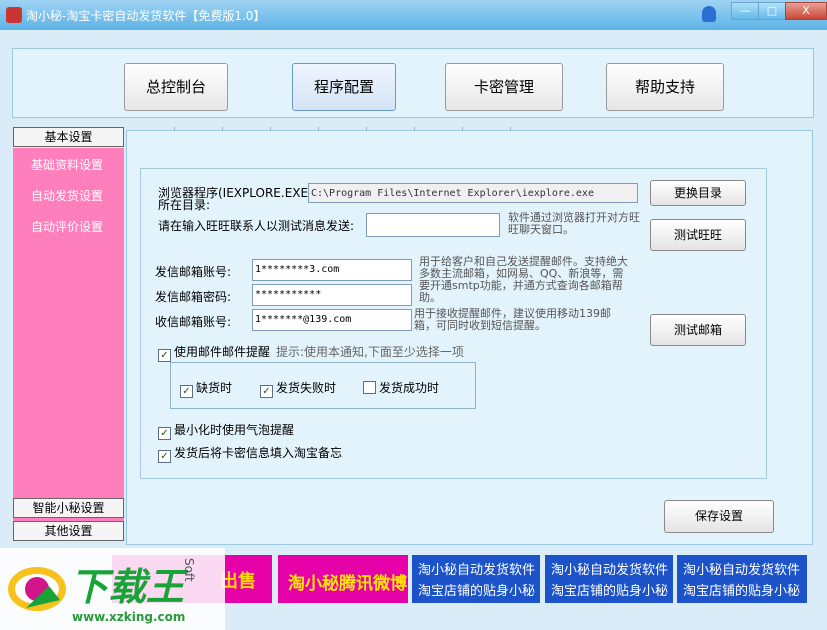  I want to click on sidebar: 基本设置 基础资料设置 自动发货设置 自动评价设置 智能小秘设置 其他设置, so click(68, 335).